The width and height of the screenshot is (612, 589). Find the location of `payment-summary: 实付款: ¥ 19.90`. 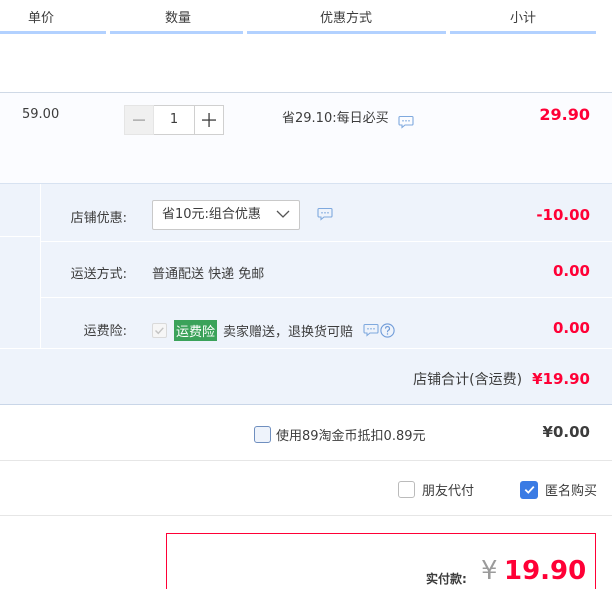

payment-summary: 实付款: ¥ 19.90 is located at coordinates (381, 561).